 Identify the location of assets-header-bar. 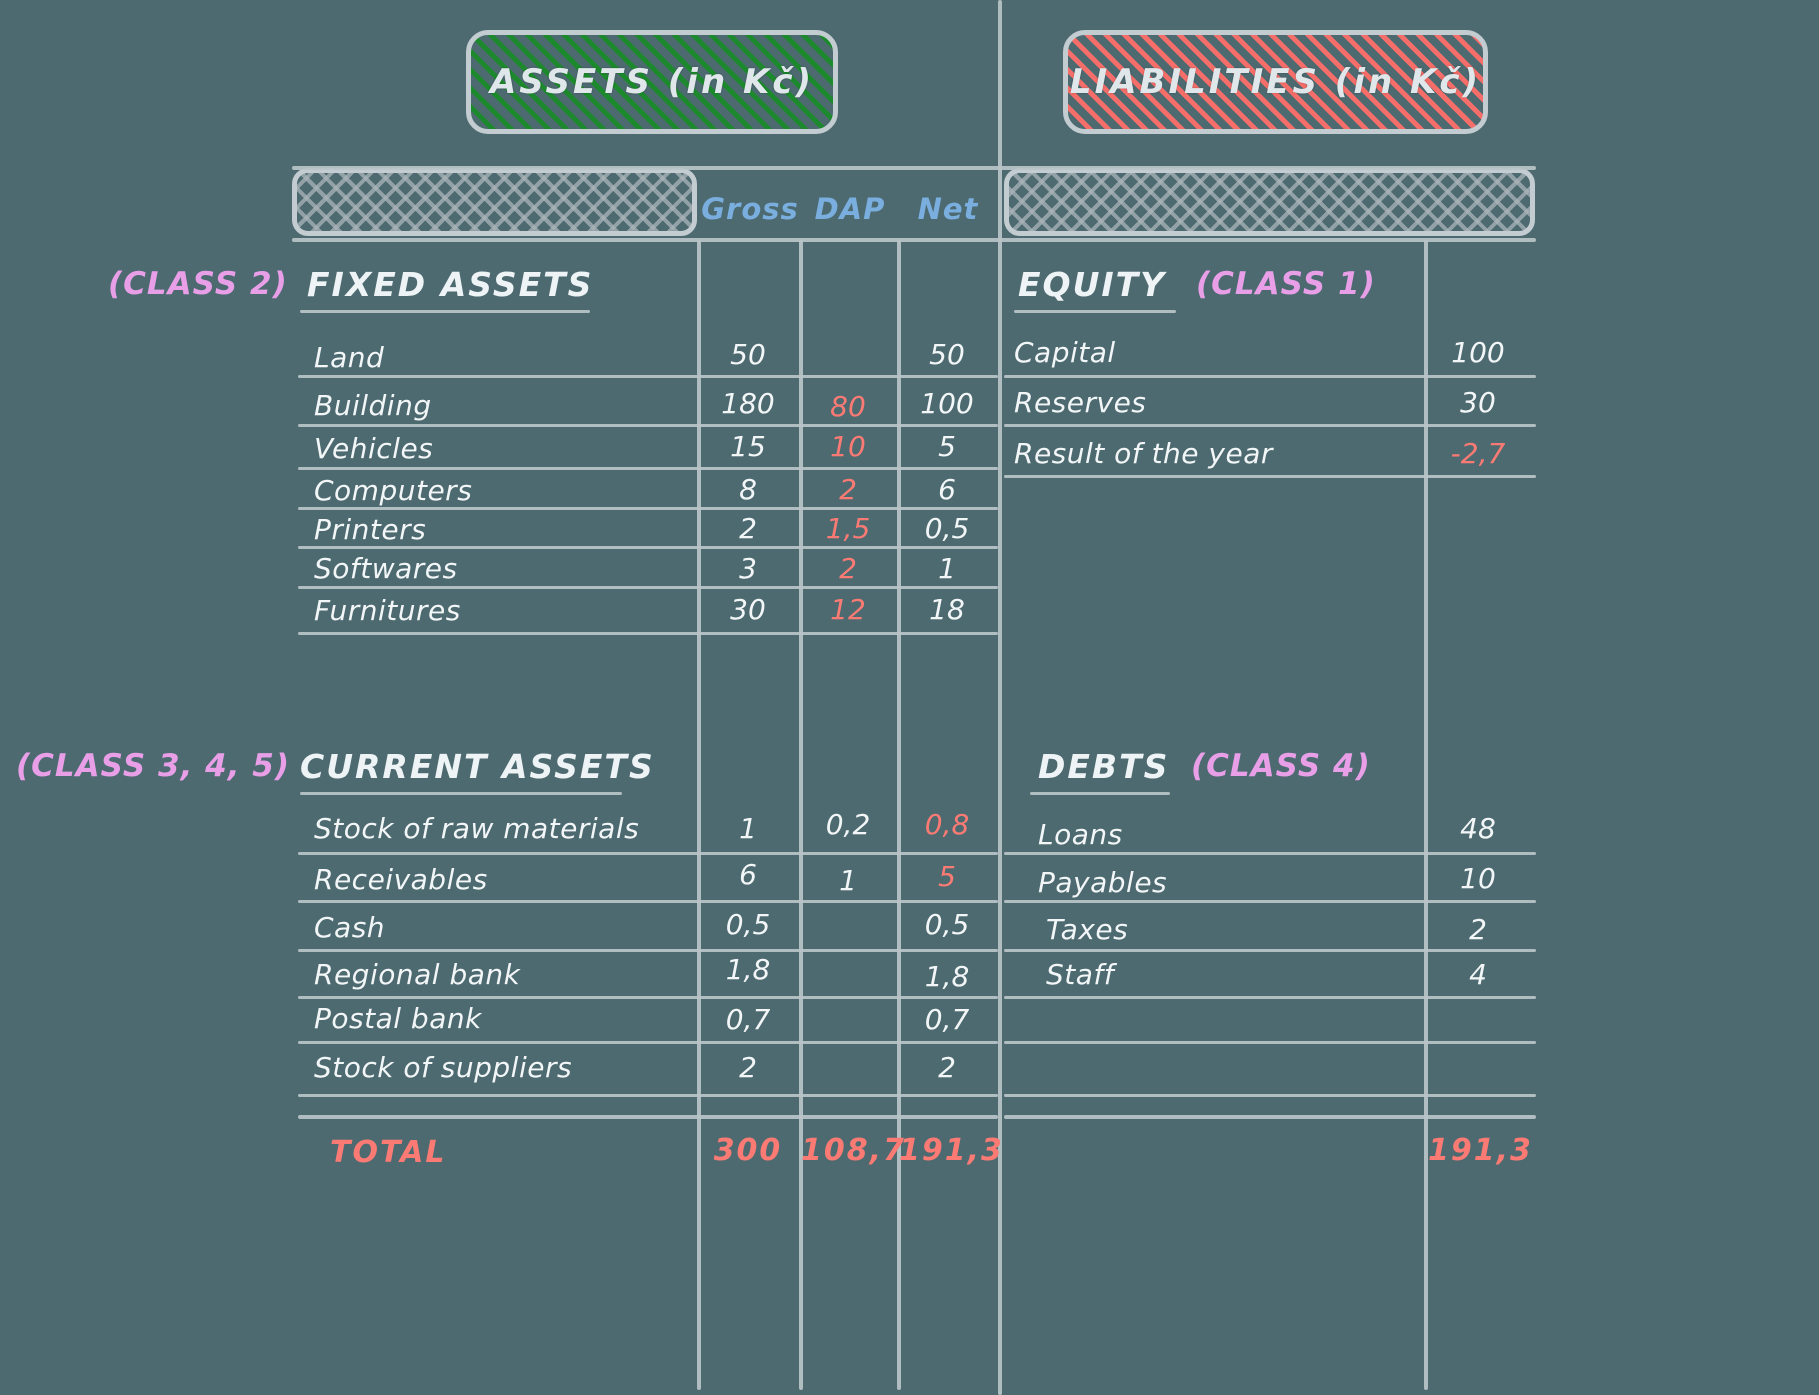
(494, 202).